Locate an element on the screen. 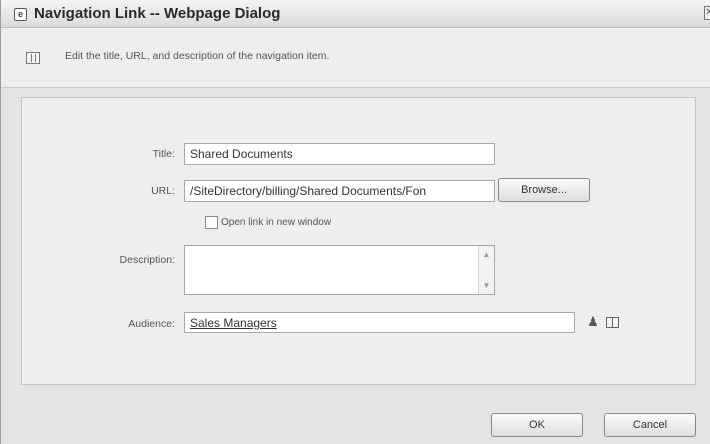 This screenshot has width=710, height=444. open-new-window-checkbox is located at coordinates (211, 222).